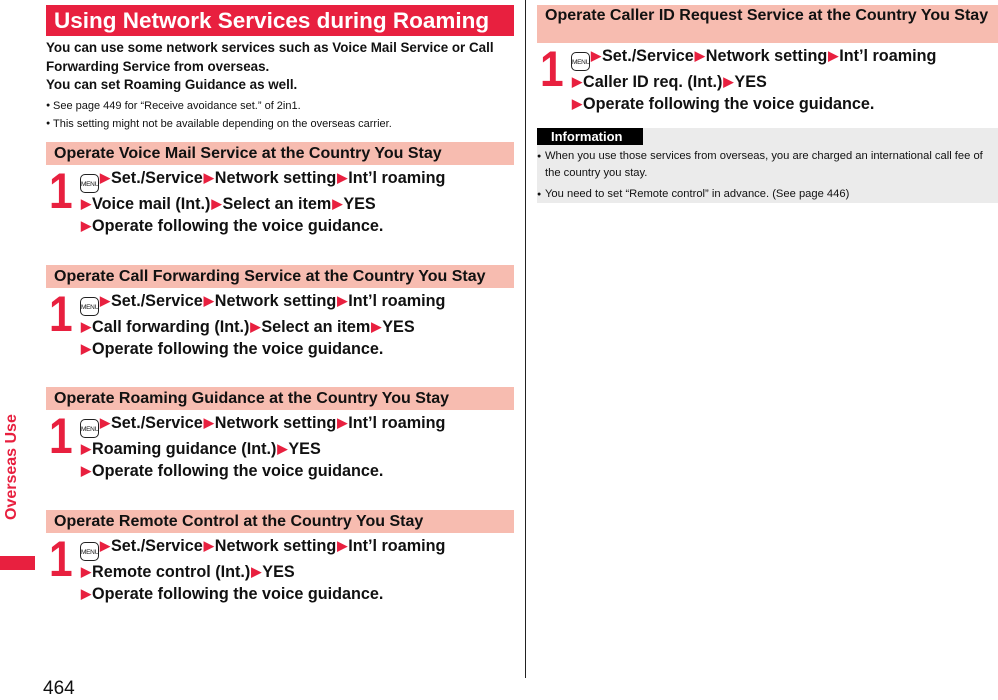 The height and width of the screenshot is (700, 998). Describe the element at coordinates (525, 339) in the screenshot. I see `column-divider` at that location.